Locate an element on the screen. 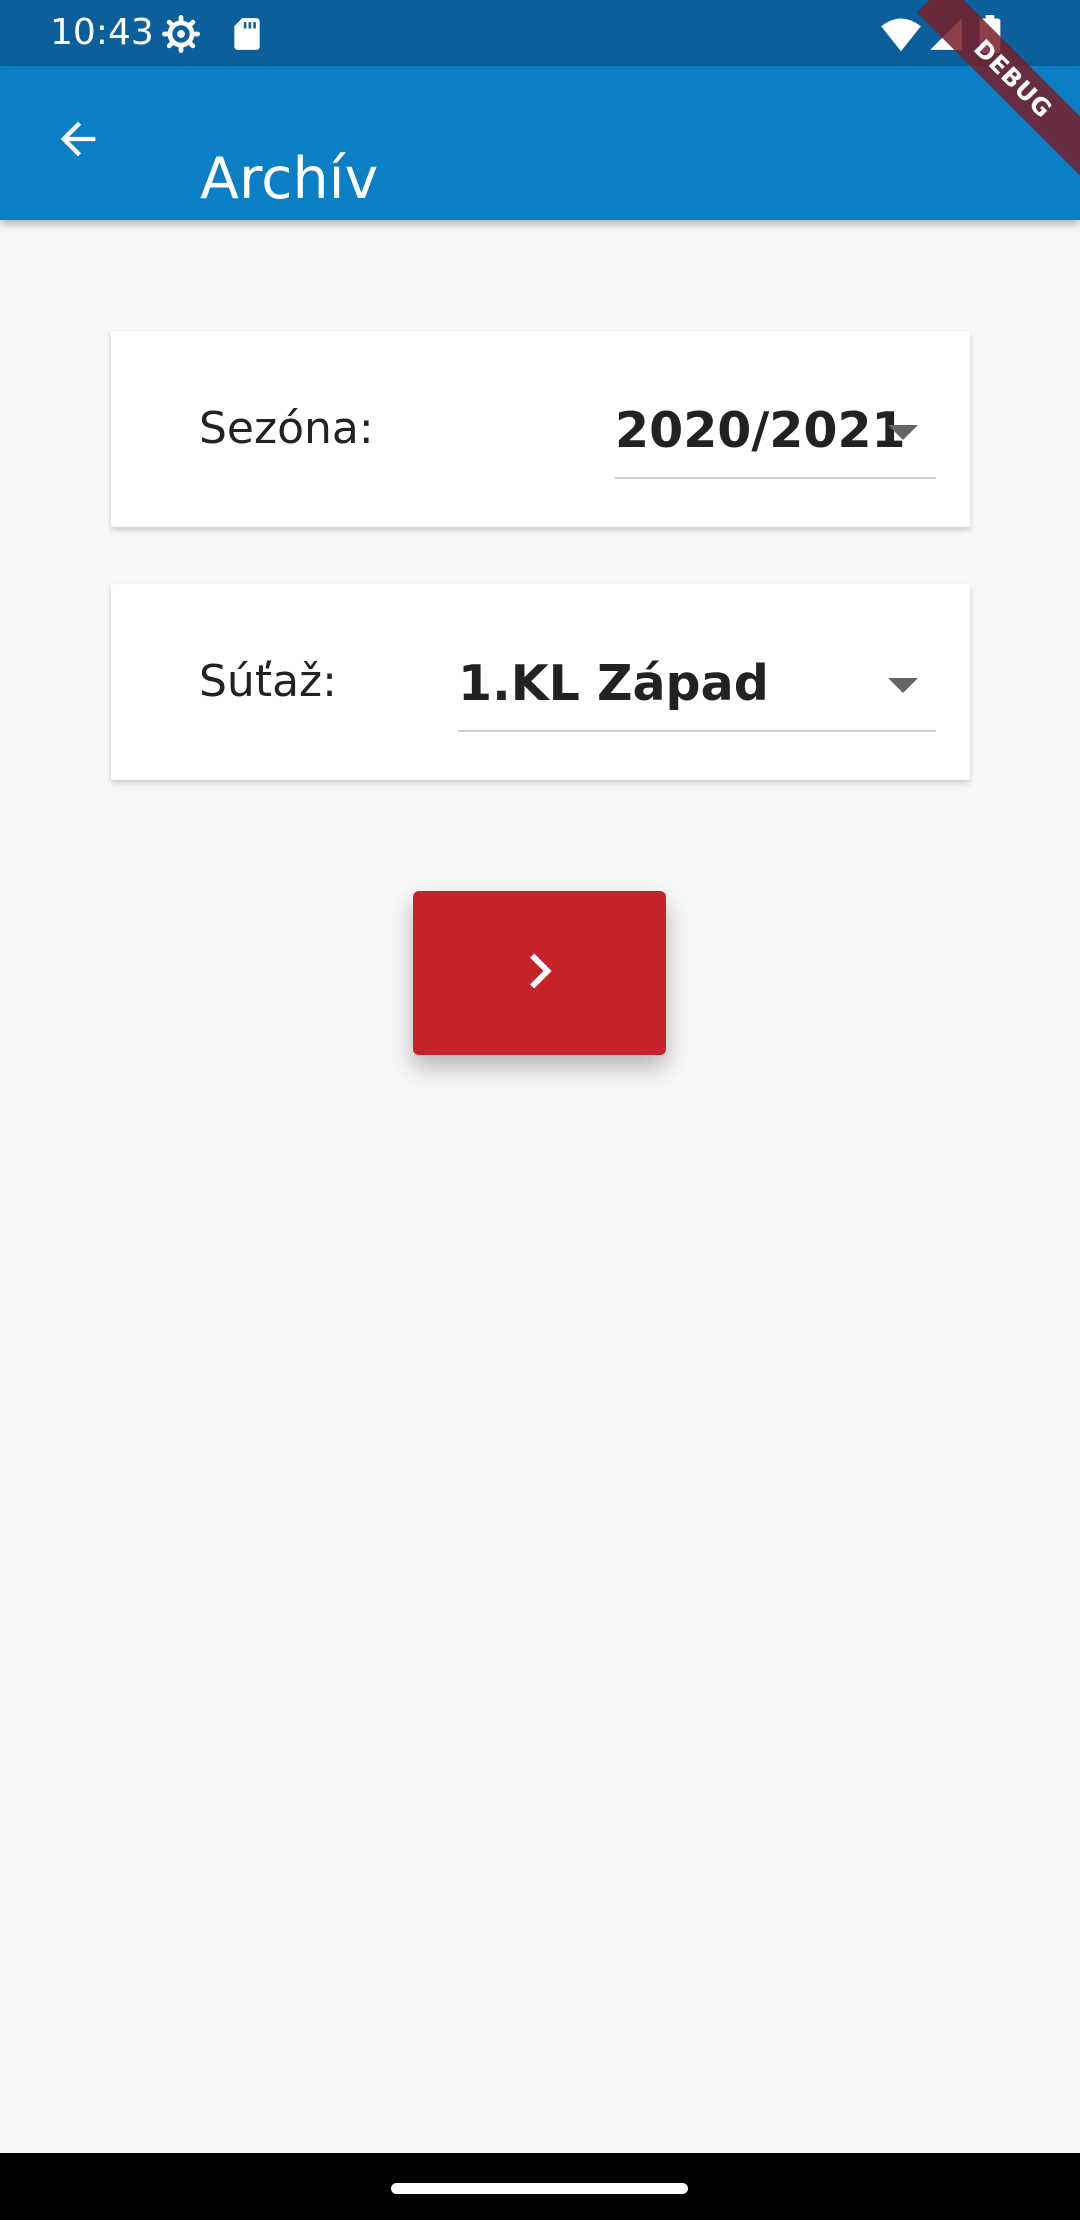 This screenshot has height=2220, width=1080. page-title: Archív is located at coordinates (289, 179).